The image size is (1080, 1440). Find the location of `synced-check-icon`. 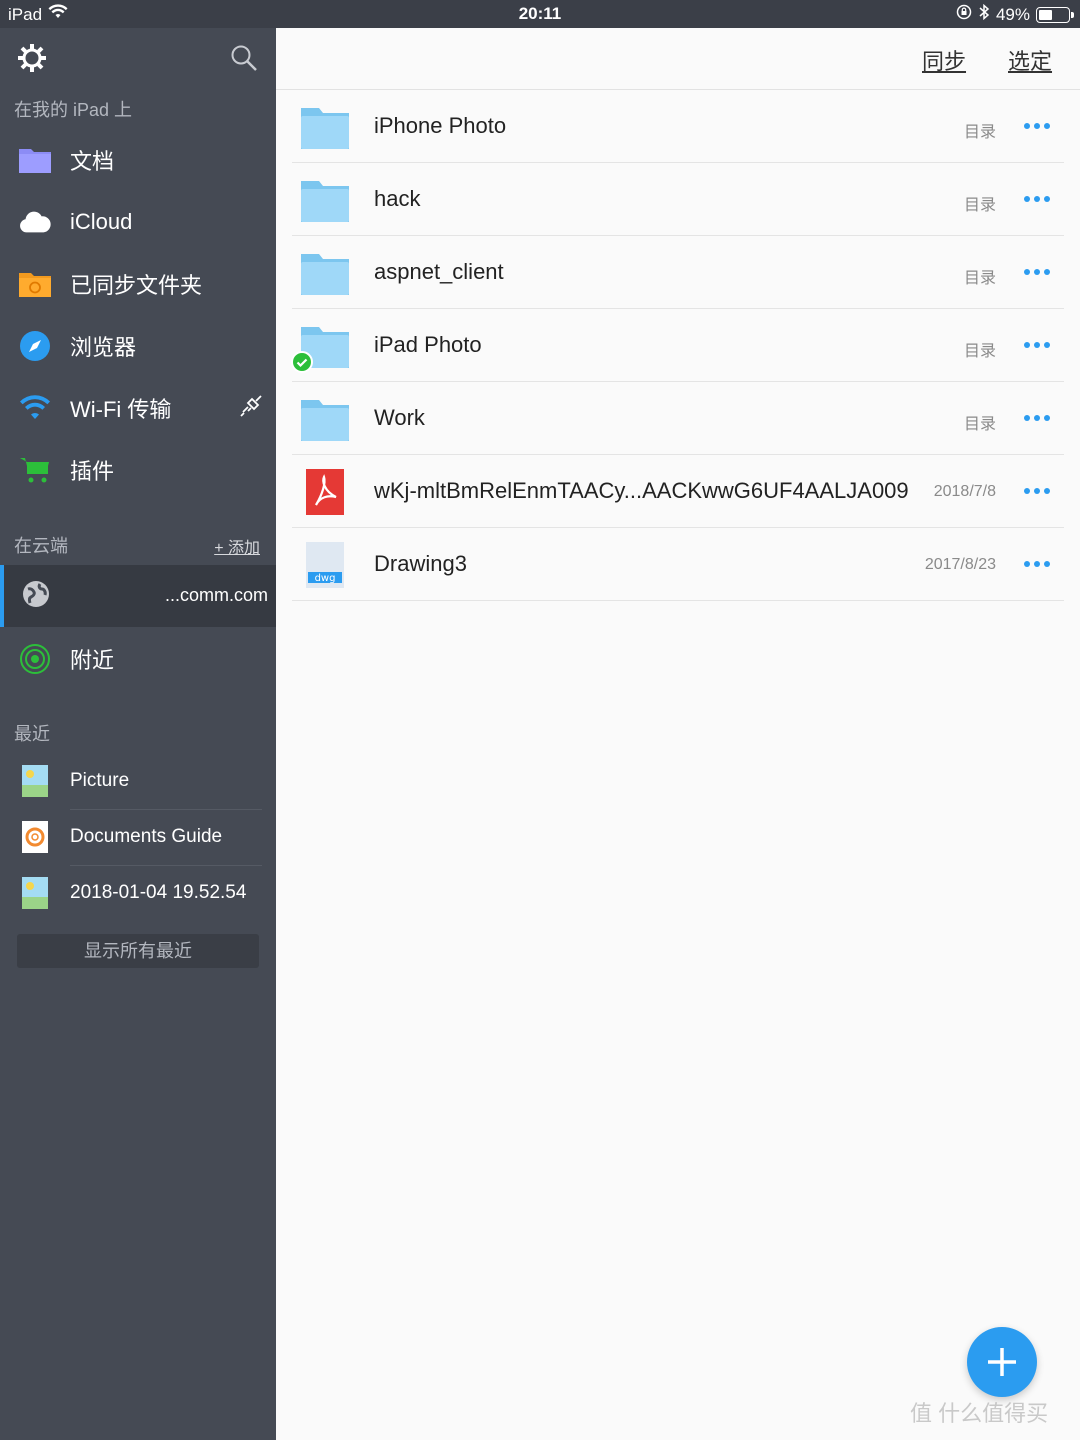

synced-check-icon is located at coordinates (302, 362).